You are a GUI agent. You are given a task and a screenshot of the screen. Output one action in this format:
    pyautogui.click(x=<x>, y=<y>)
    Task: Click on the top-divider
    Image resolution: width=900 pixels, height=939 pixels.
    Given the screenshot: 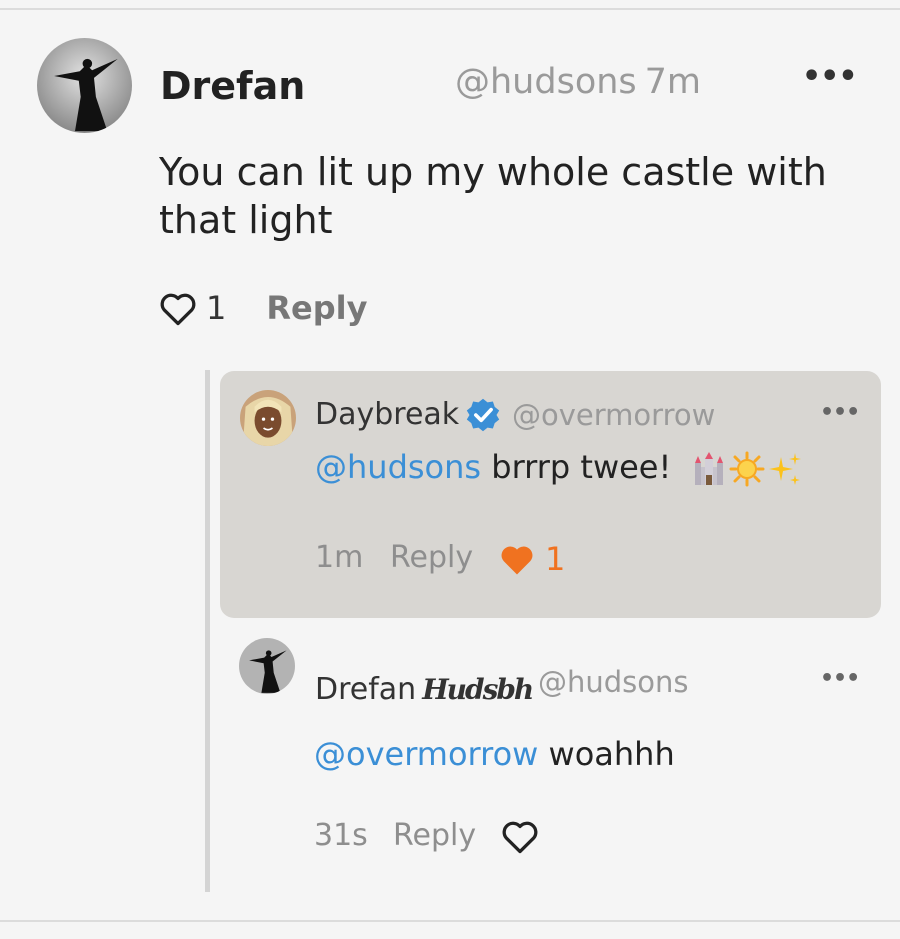 What is the action you would take?
    pyautogui.click(x=450, y=9)
    